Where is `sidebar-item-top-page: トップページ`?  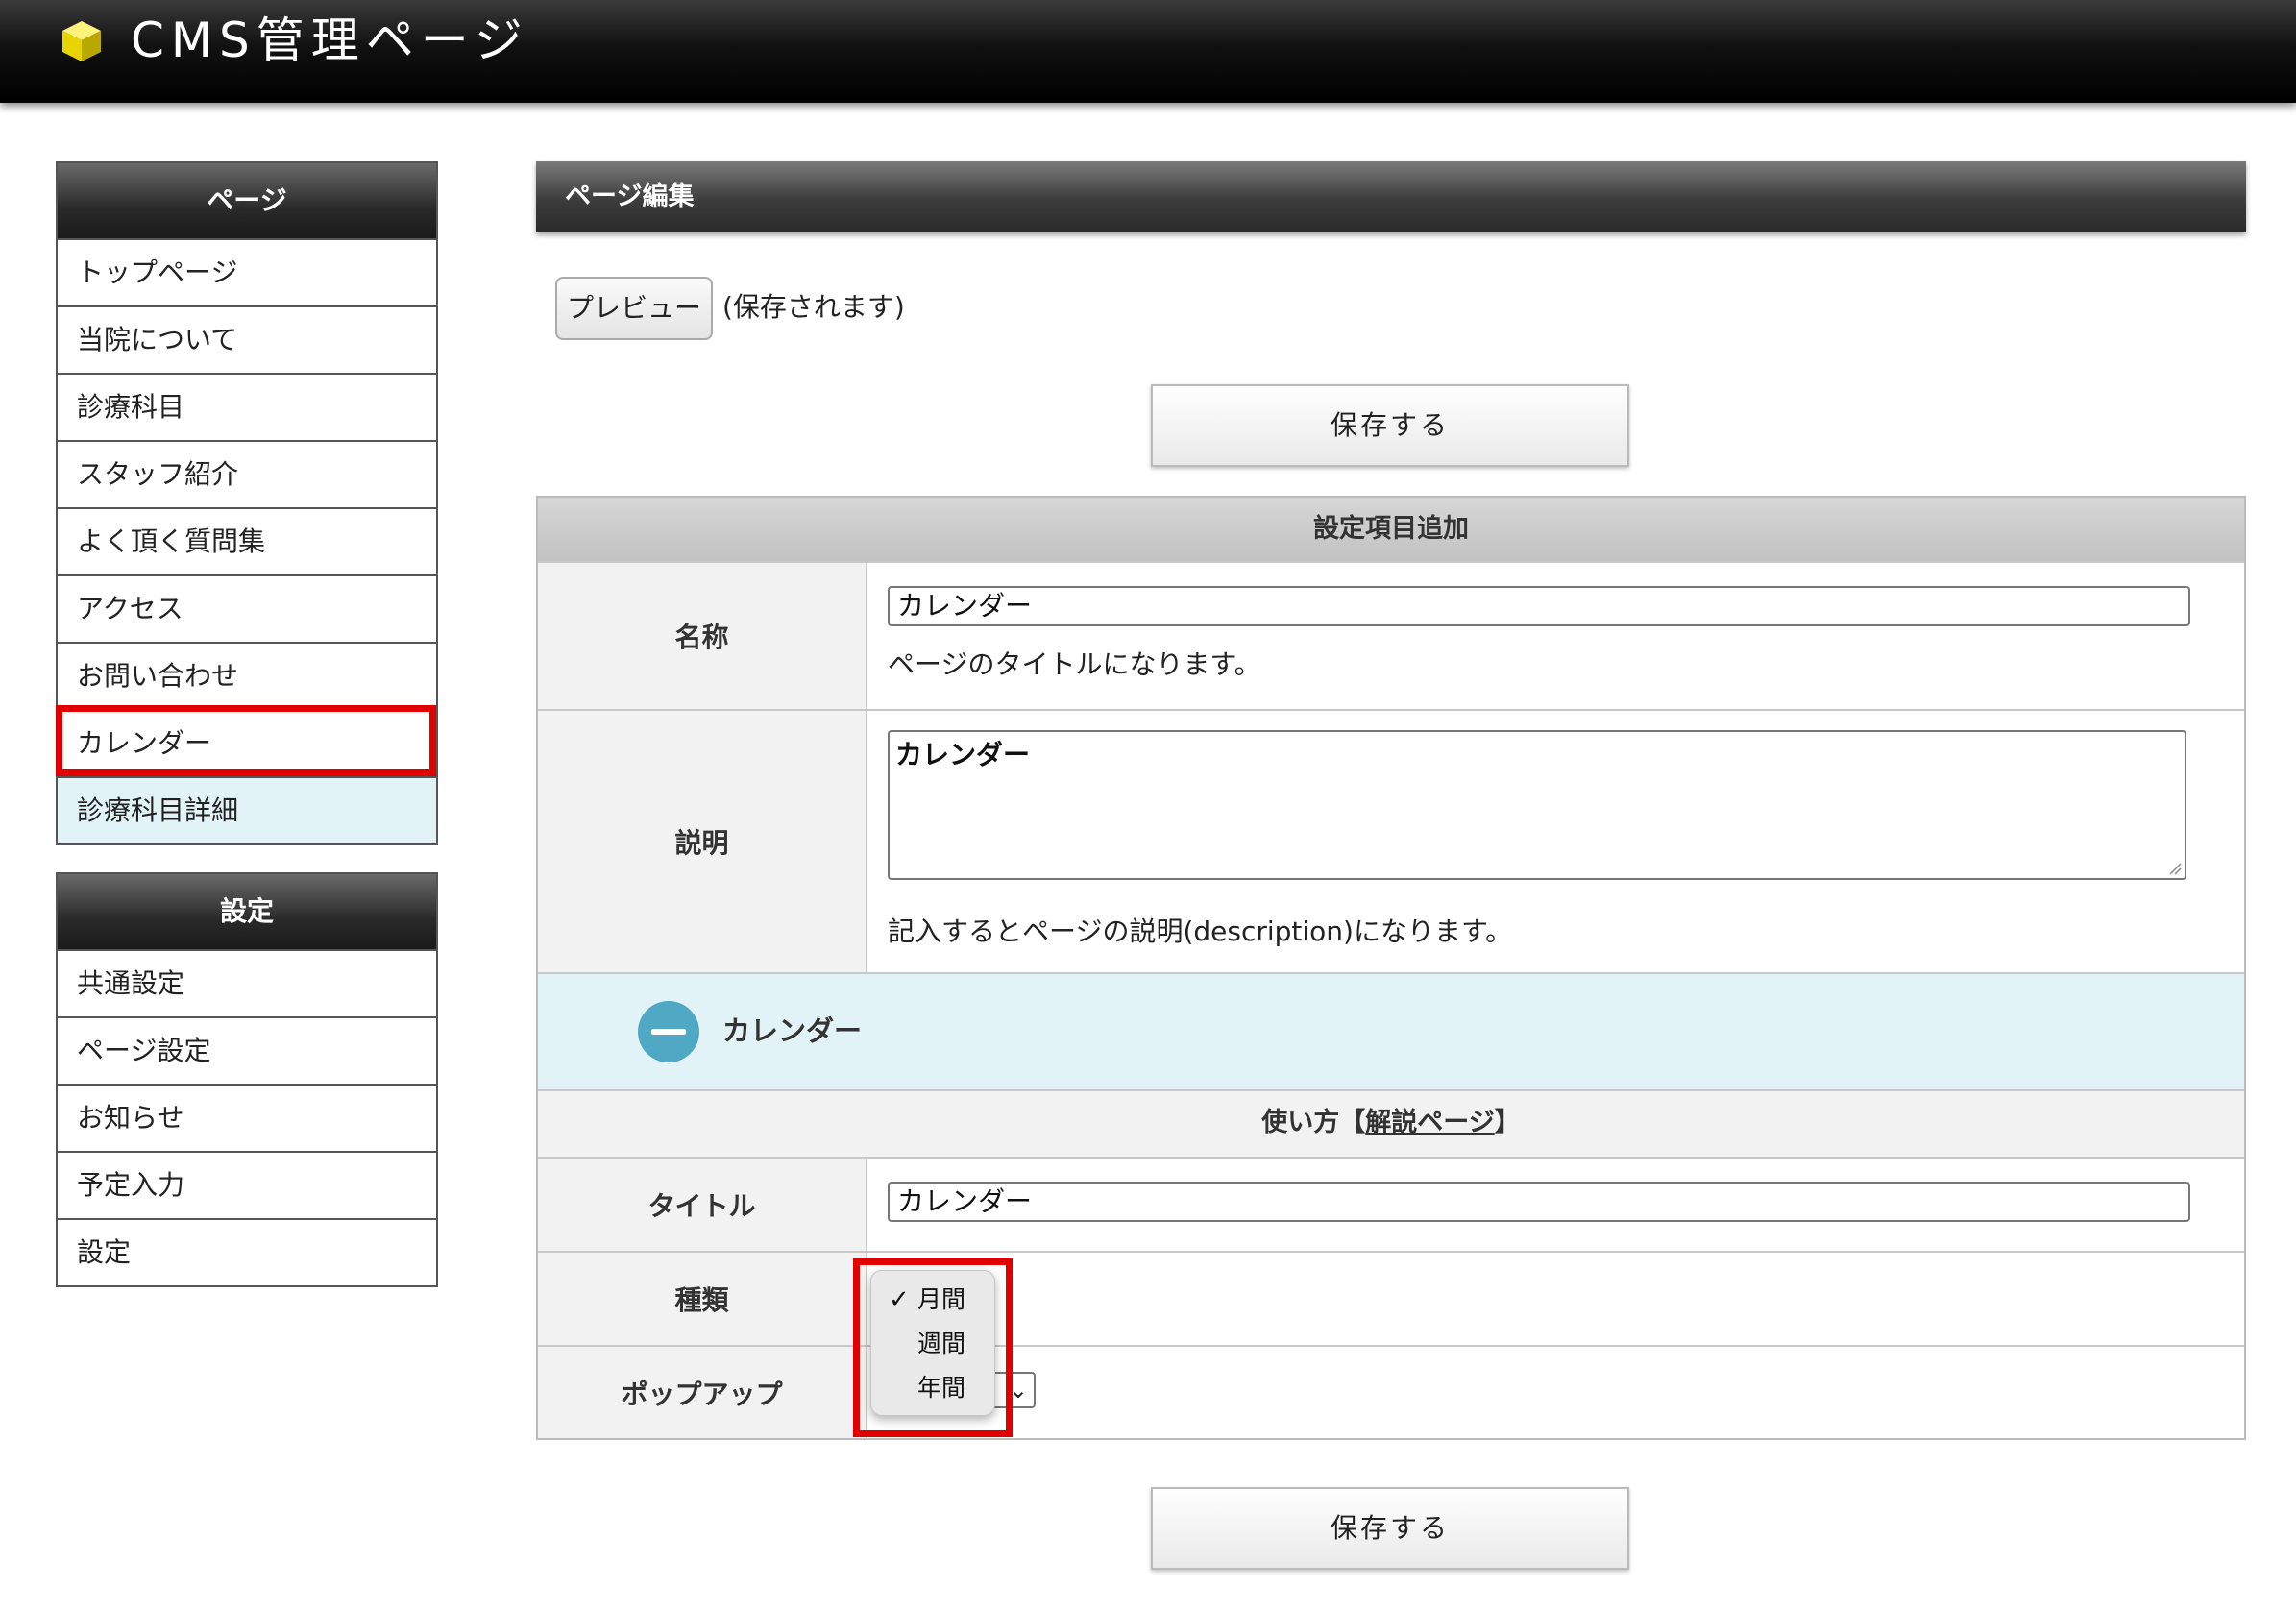
sidebar-item-top-page: トップページ is located at coordinates (247, 271).